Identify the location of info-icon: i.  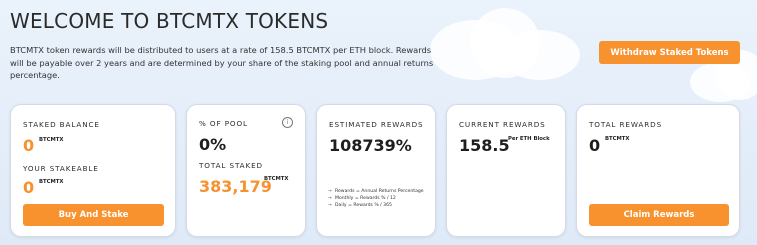
(287, 122).